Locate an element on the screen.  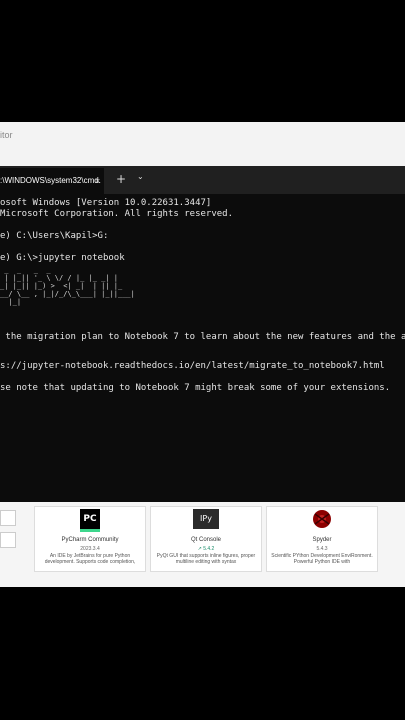
terminal-line: osoft Windows [Version 10.0.22631.3447] is located at coordinates (106, 203).